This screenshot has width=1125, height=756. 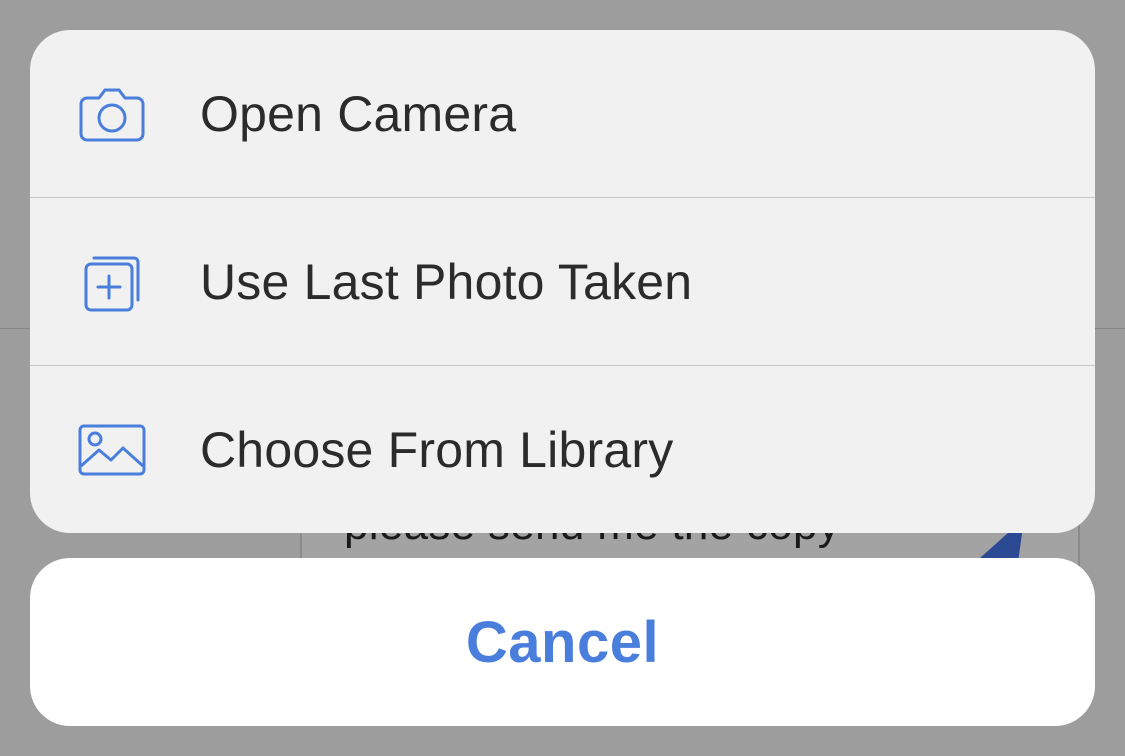 I want to click on add-photo-stack-icon, so click(x=112, y=282).